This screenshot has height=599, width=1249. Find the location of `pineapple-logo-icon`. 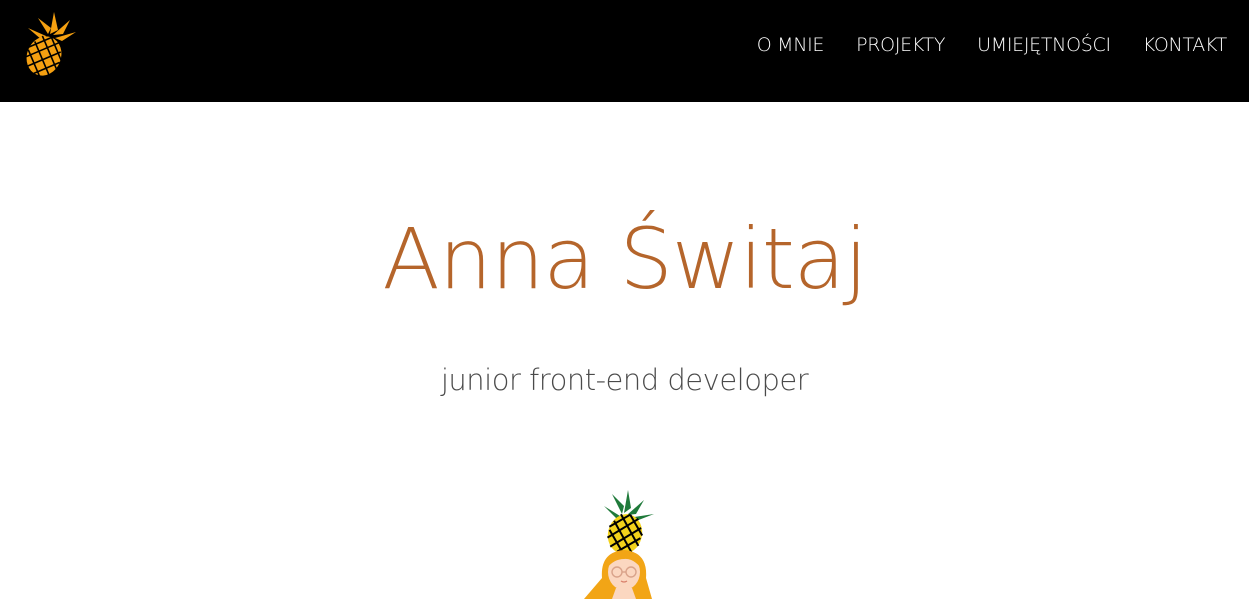

pineapple-logo-icon is located at coordinates (50, 45).